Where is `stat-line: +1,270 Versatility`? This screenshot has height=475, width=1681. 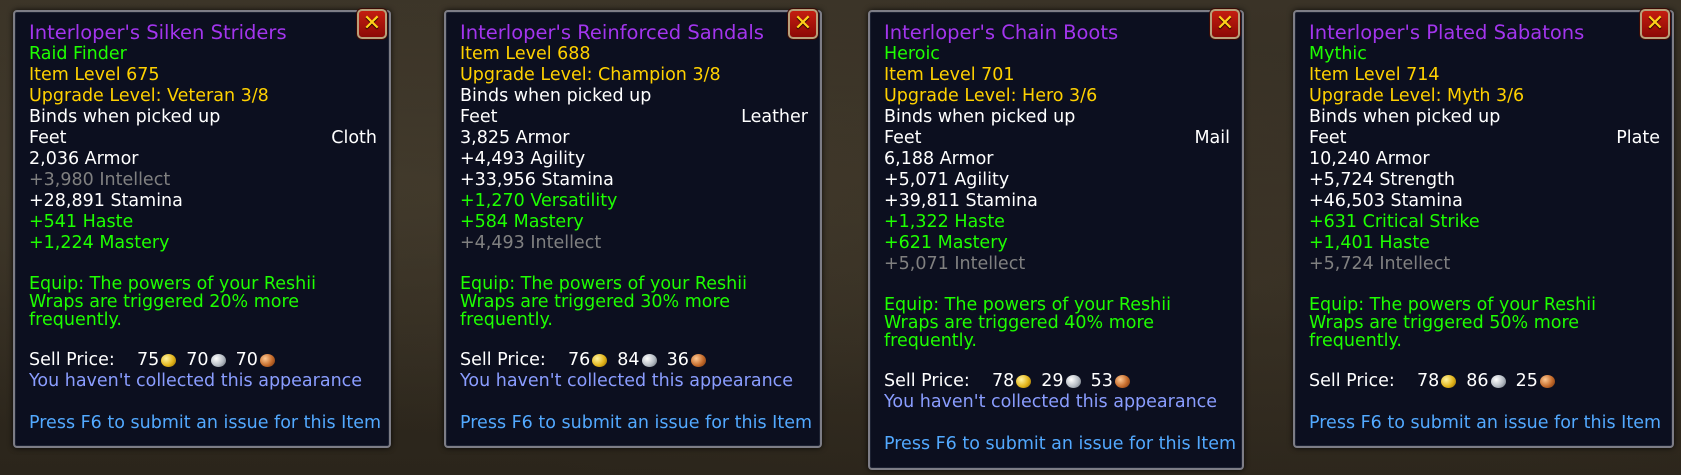 stat-line: +1,270 Versatility is located at coordinates (539, 201).